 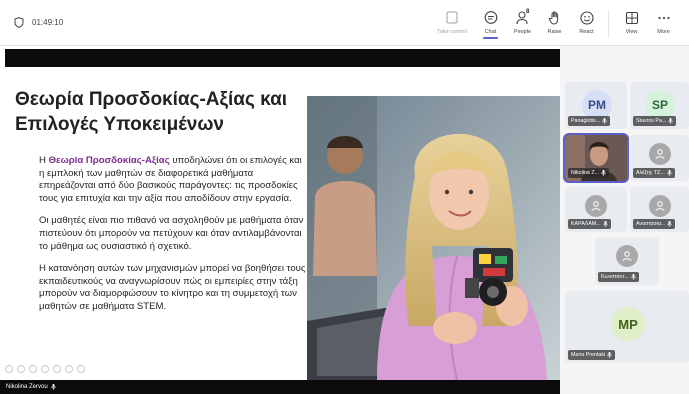 I want to click on p1-prefix: Η, so click(x=44, y=160).